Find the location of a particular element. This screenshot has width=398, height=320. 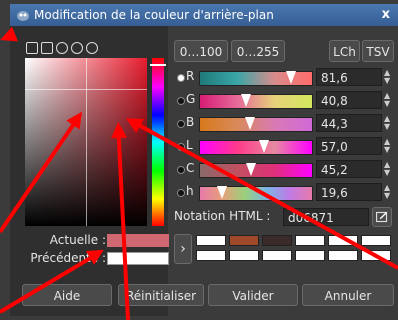

channel-label: B is located at coordinates (190, 122).